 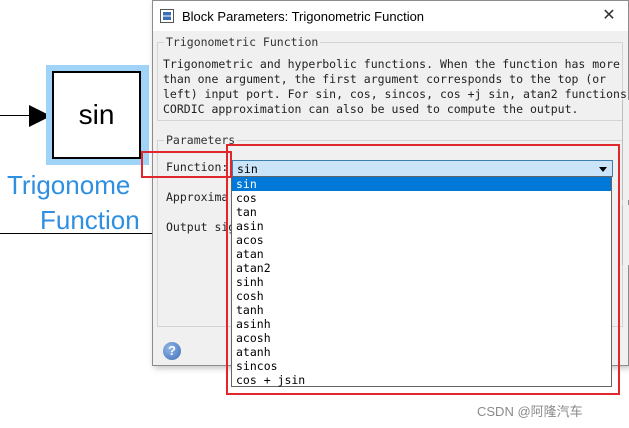 What do you see at coordinates (201, 227) in the screenshot?
I see `output-signal-label: Output sig` at bounding box center [201, 227].